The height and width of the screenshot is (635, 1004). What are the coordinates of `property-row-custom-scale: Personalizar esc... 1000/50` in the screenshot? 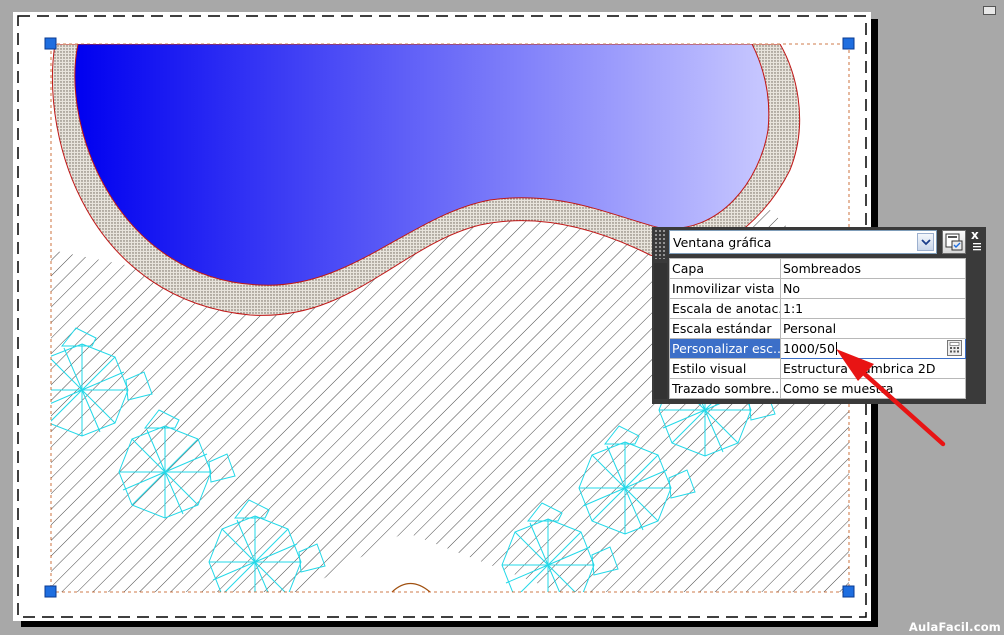 It's located at (817, 348).